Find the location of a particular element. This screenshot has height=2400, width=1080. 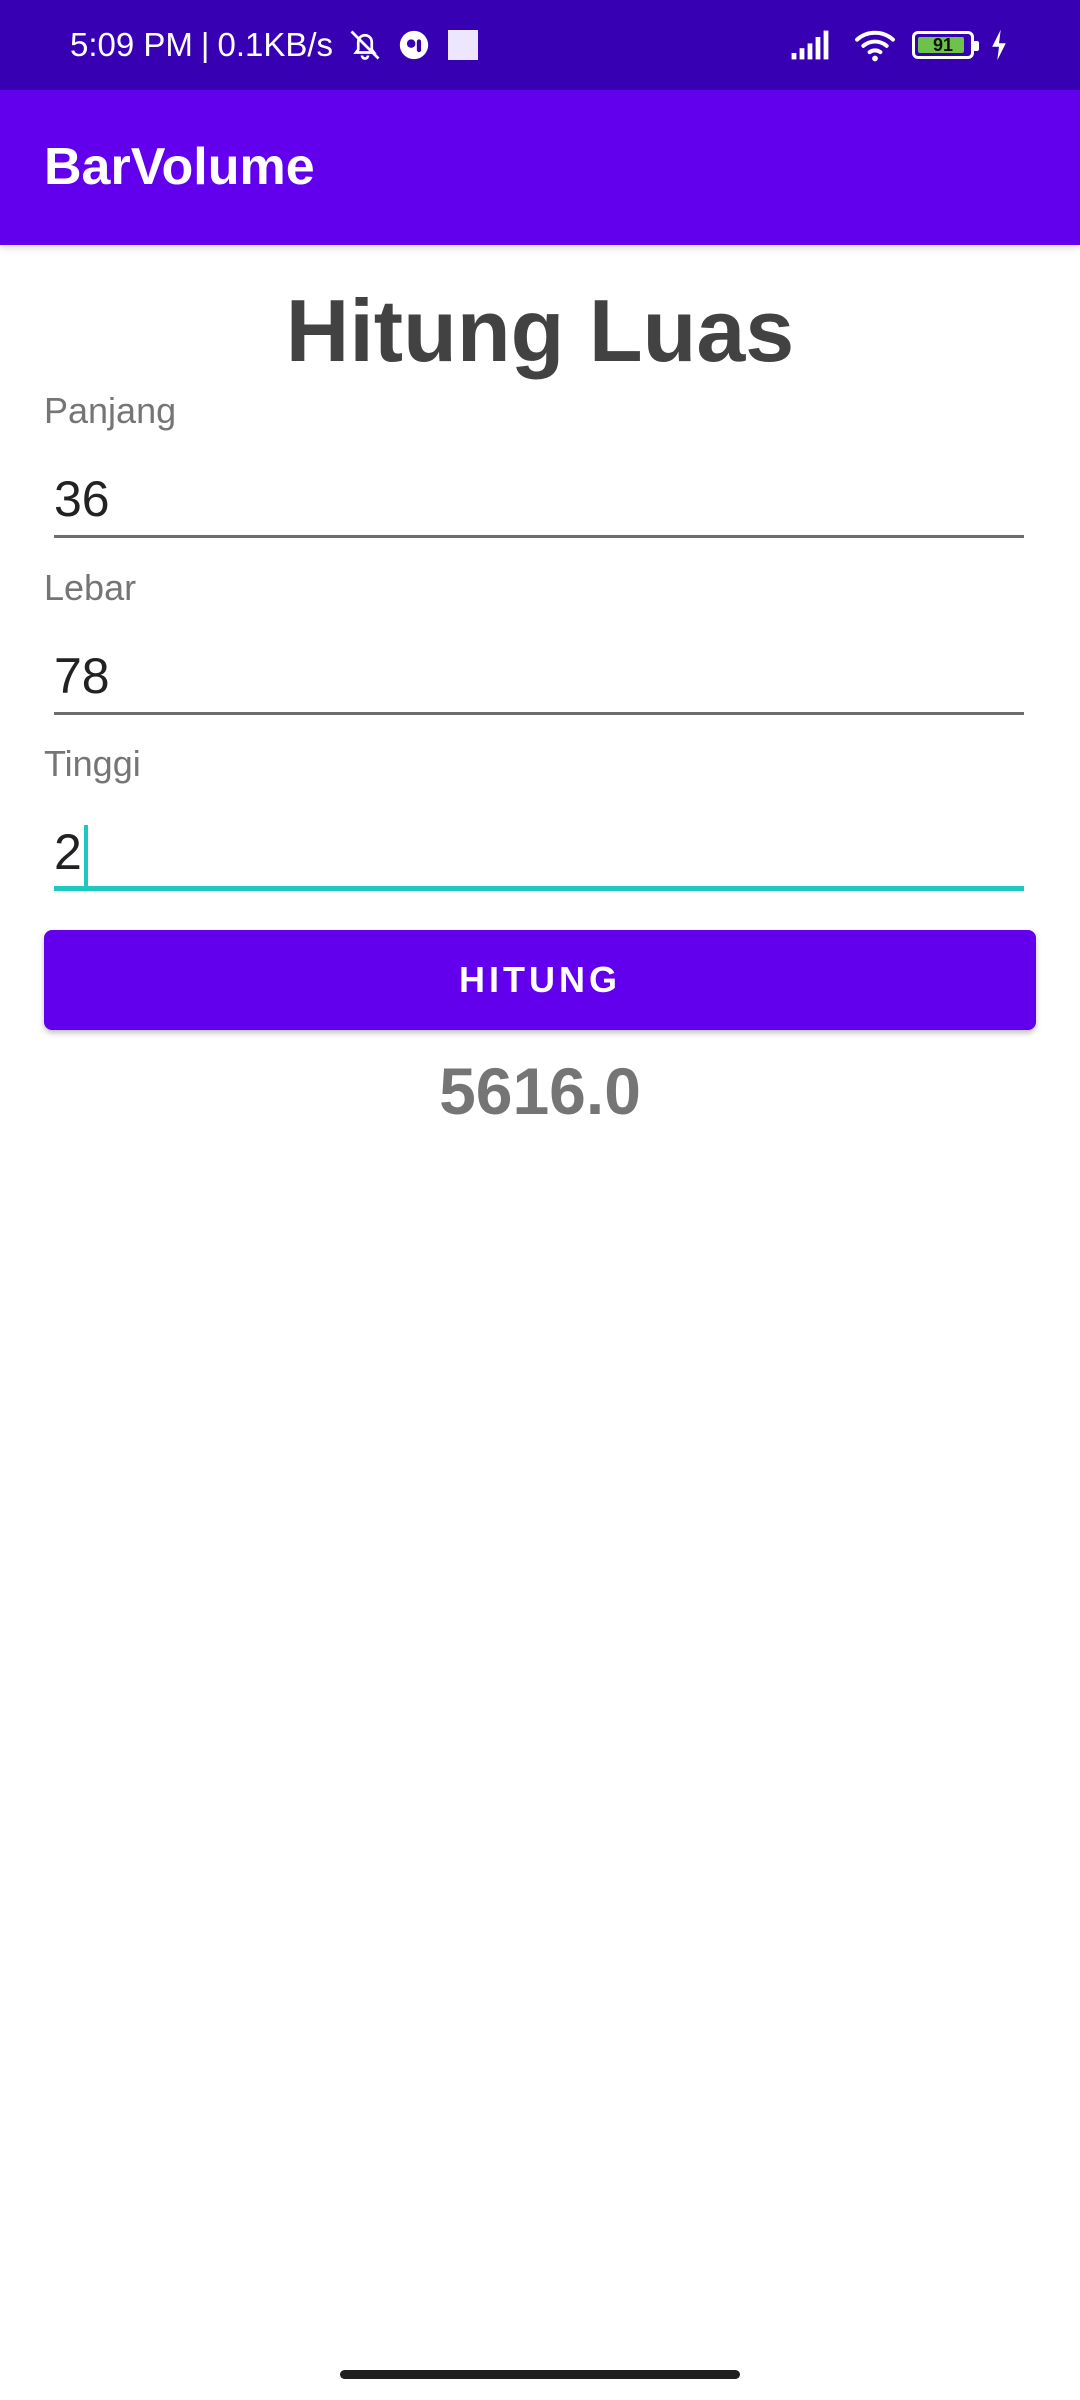

tinggi-label: Tinggi is located at coordinates (92, 763).